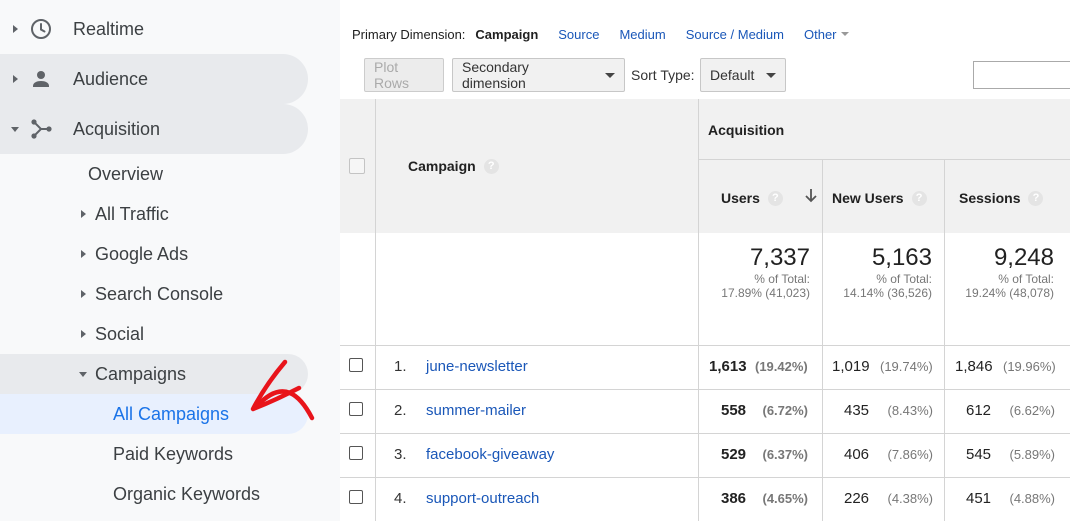 Image resolution: width=1070 pixels, height=521 pixels. What do you see at coordinates (538, 75) in the screenshot?
I see `secondary-dimension-dropdown: Secondary dimension` at bounding box center [538, 75].